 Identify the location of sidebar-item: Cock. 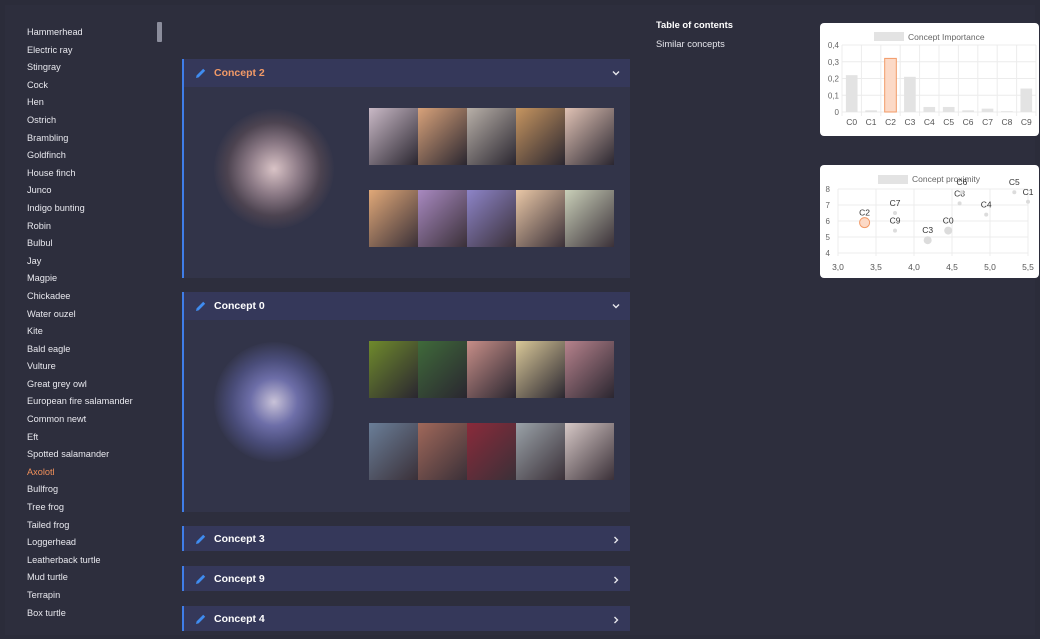
(97, 86).